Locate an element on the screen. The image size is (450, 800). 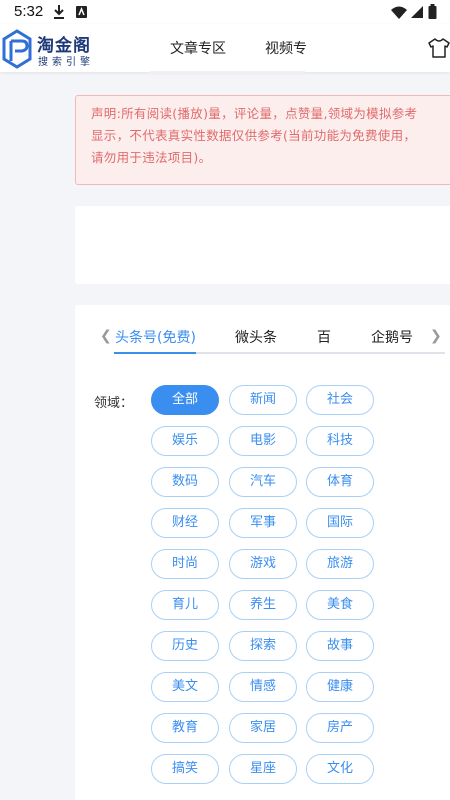
domain-pill: 家居 is located at coordinates (263, 728).